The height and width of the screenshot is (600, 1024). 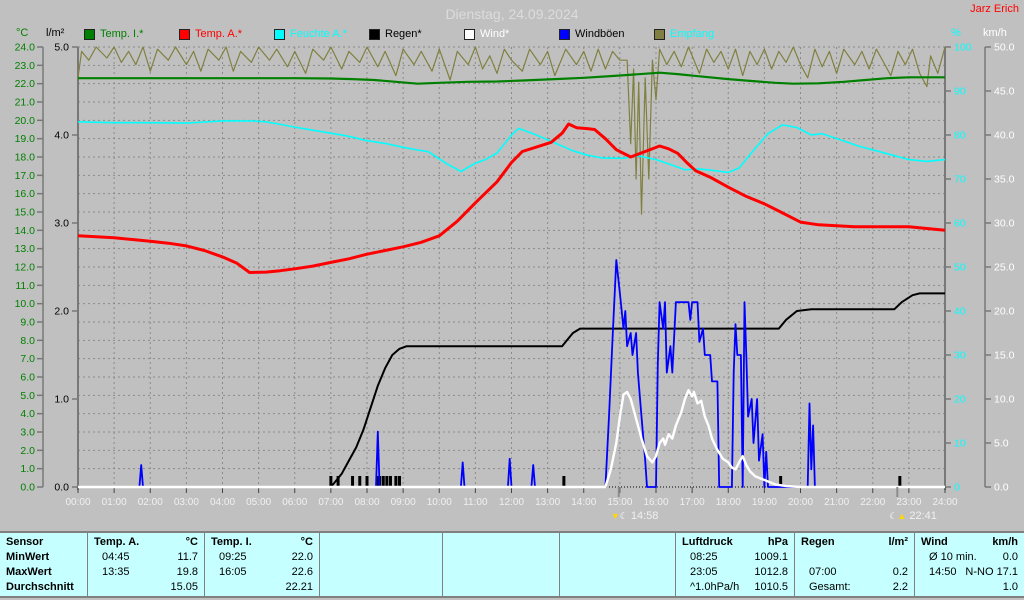 What do you see at coordinates (184, 587) in the screenshot?
I see `table-cell-value: 15.05` at bounding box center [184, 587].